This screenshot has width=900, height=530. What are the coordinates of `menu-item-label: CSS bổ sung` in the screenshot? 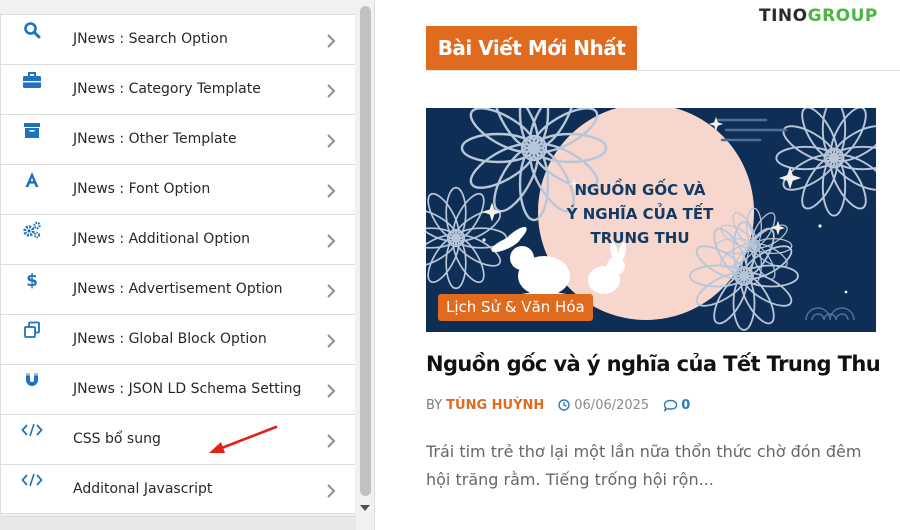 It's located at (117, 439).